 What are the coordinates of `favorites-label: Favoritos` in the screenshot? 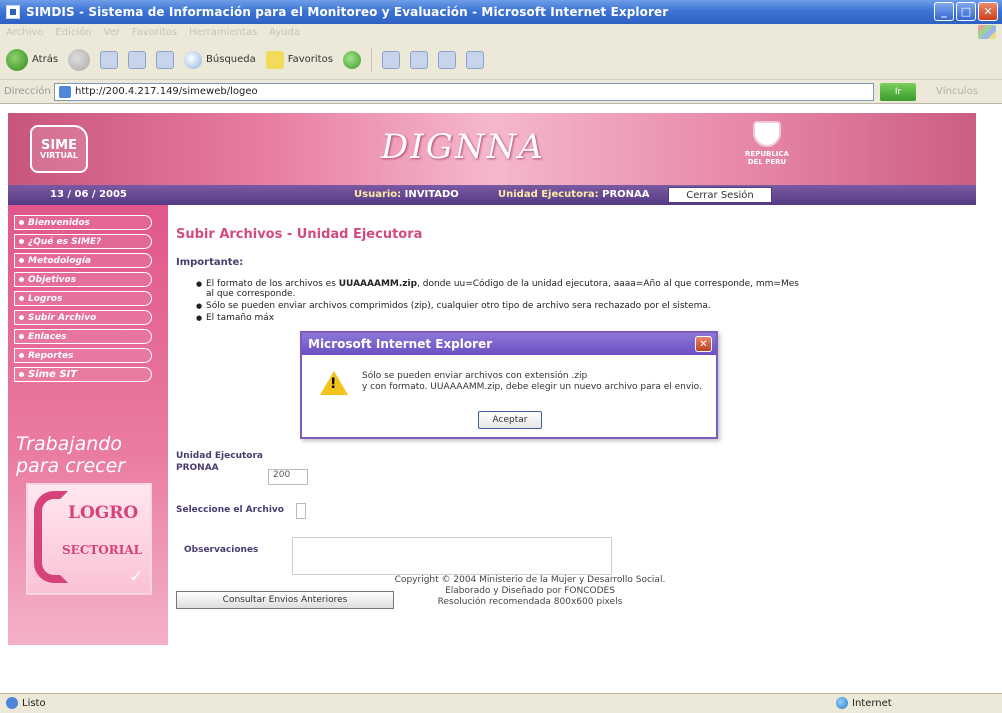 It's located at (310, 59).